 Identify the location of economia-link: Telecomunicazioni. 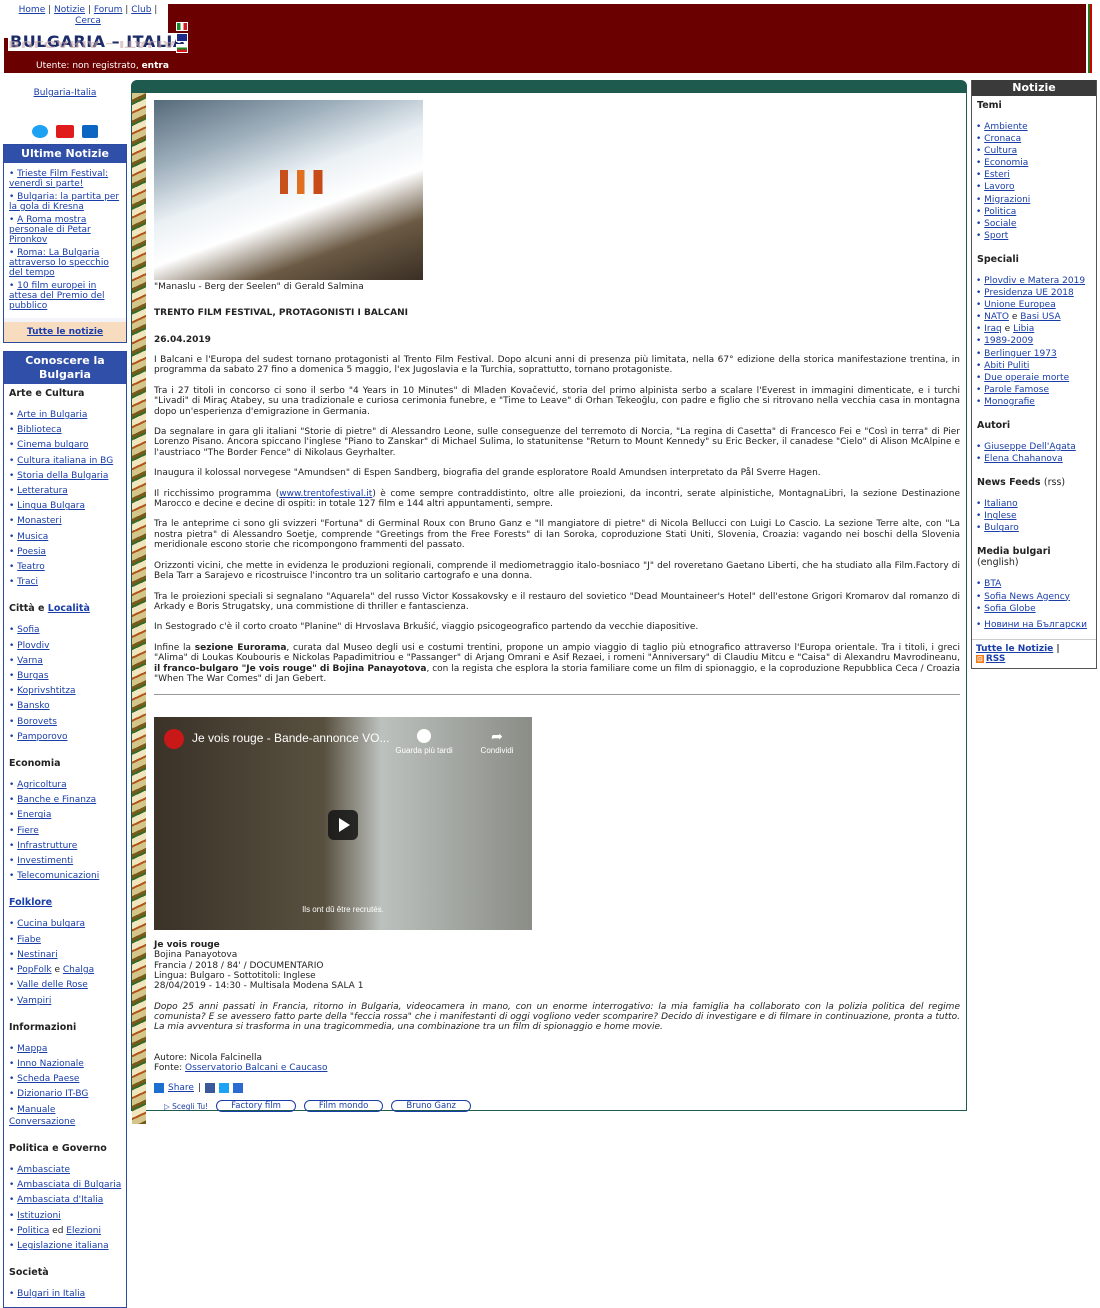
(58, 876).